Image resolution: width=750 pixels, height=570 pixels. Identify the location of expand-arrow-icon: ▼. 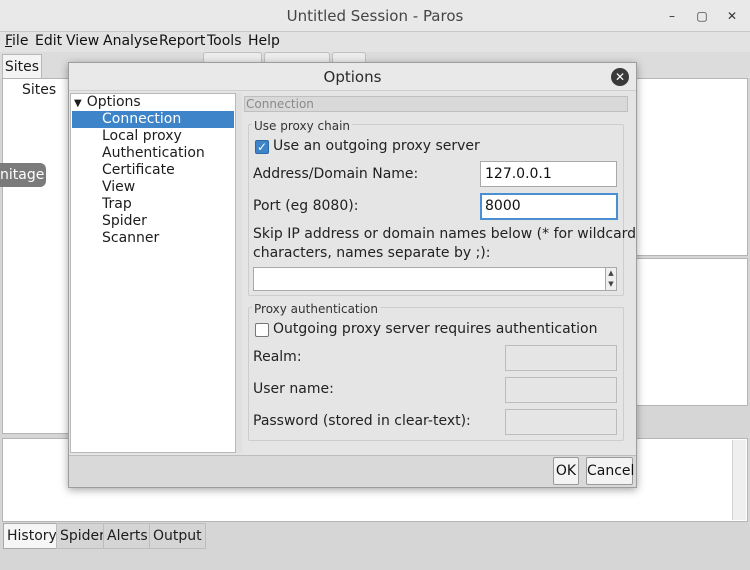
(78, 103).